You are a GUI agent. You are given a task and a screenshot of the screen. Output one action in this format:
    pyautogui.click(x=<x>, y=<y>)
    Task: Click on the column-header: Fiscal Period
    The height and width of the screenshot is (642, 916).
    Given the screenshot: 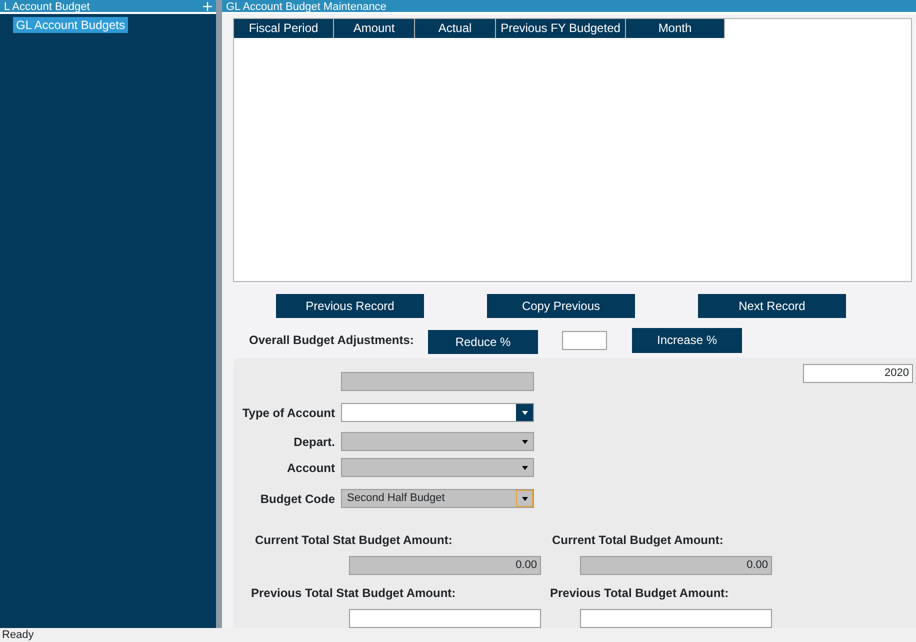 What is the action you would take?
    pyautogui.click(x=284, y=28)
    